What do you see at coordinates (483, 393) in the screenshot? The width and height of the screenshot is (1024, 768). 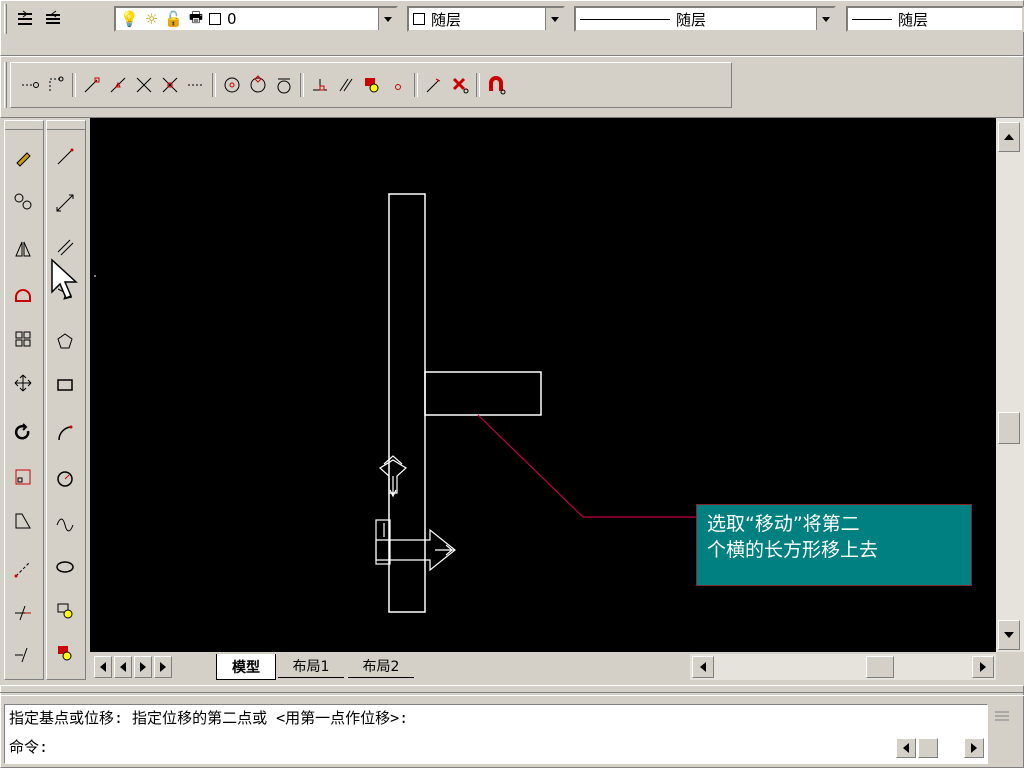 I see `horizontal-rectangle` at bounding box center [483, 393].